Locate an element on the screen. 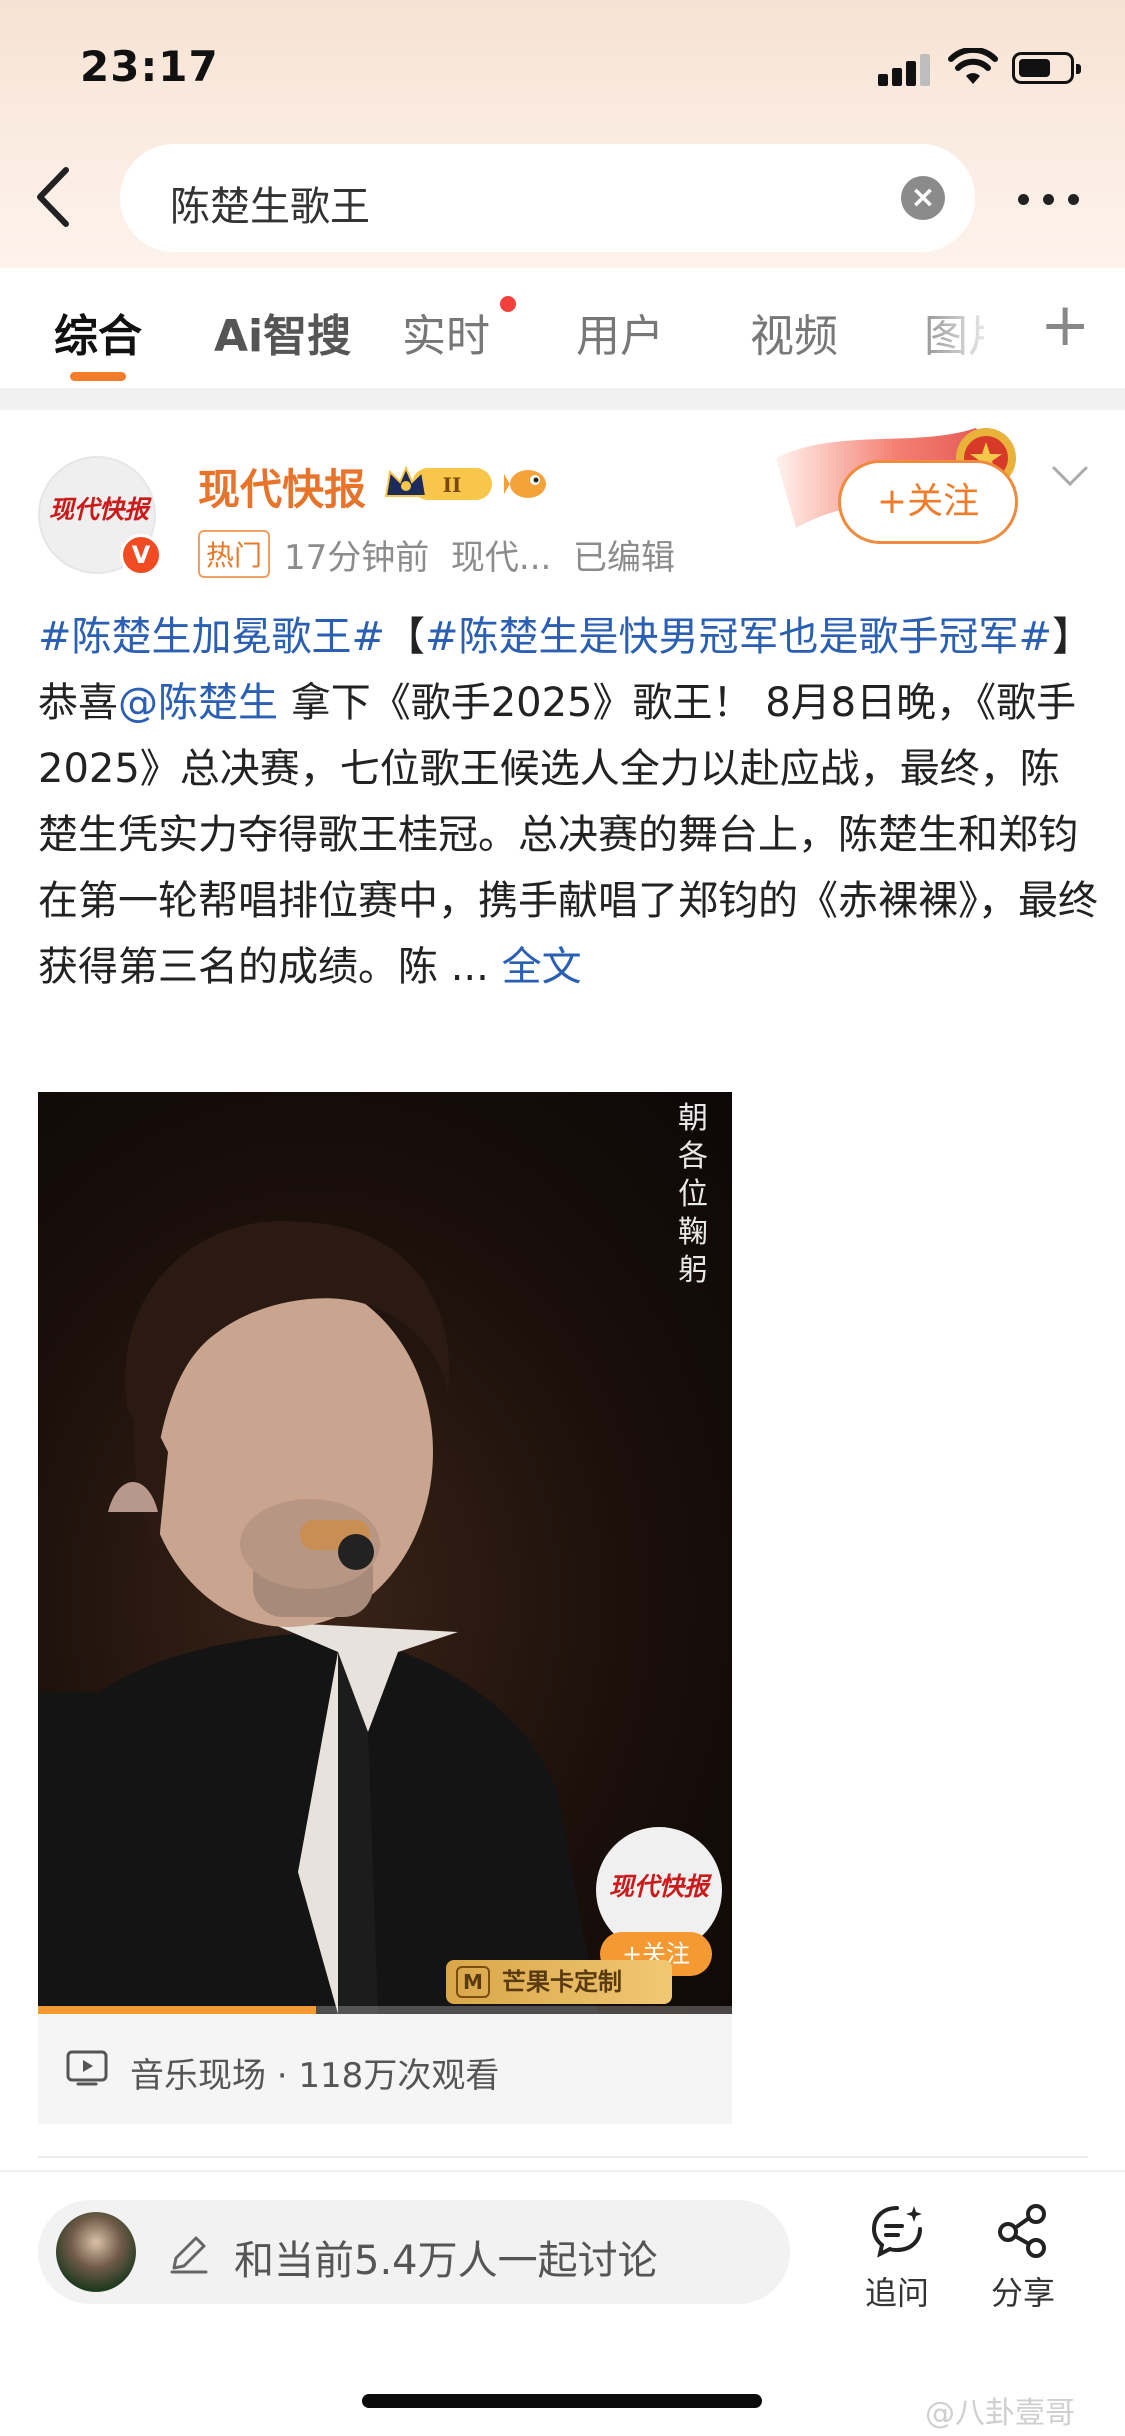 Image resolution: width=1125 pixels, height=2436 pixels. section-separator is located at coordinates (562, 399).